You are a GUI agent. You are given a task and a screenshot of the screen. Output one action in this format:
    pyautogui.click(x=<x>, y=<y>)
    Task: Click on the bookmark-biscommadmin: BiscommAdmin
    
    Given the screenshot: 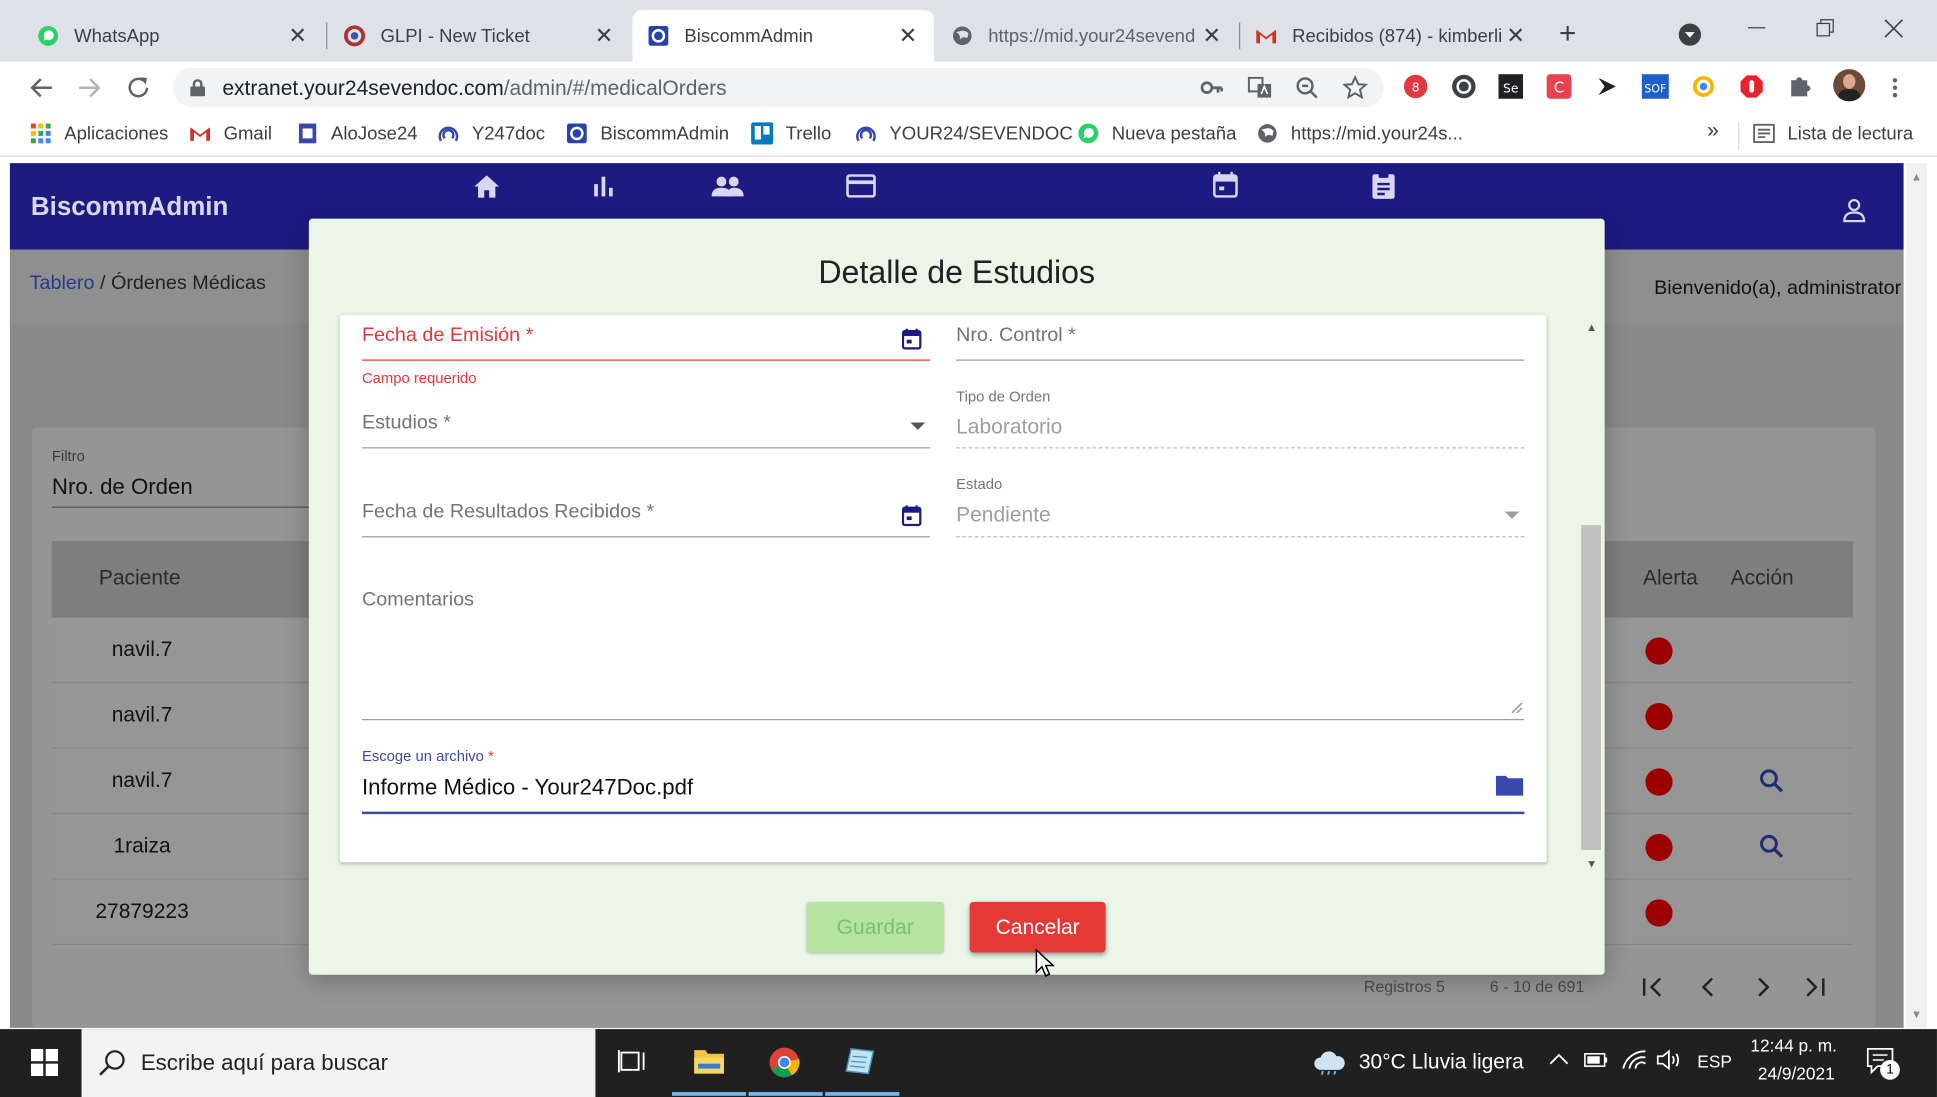 What is the action you would take?
    pyautogui.click(x=647, y=133)
    